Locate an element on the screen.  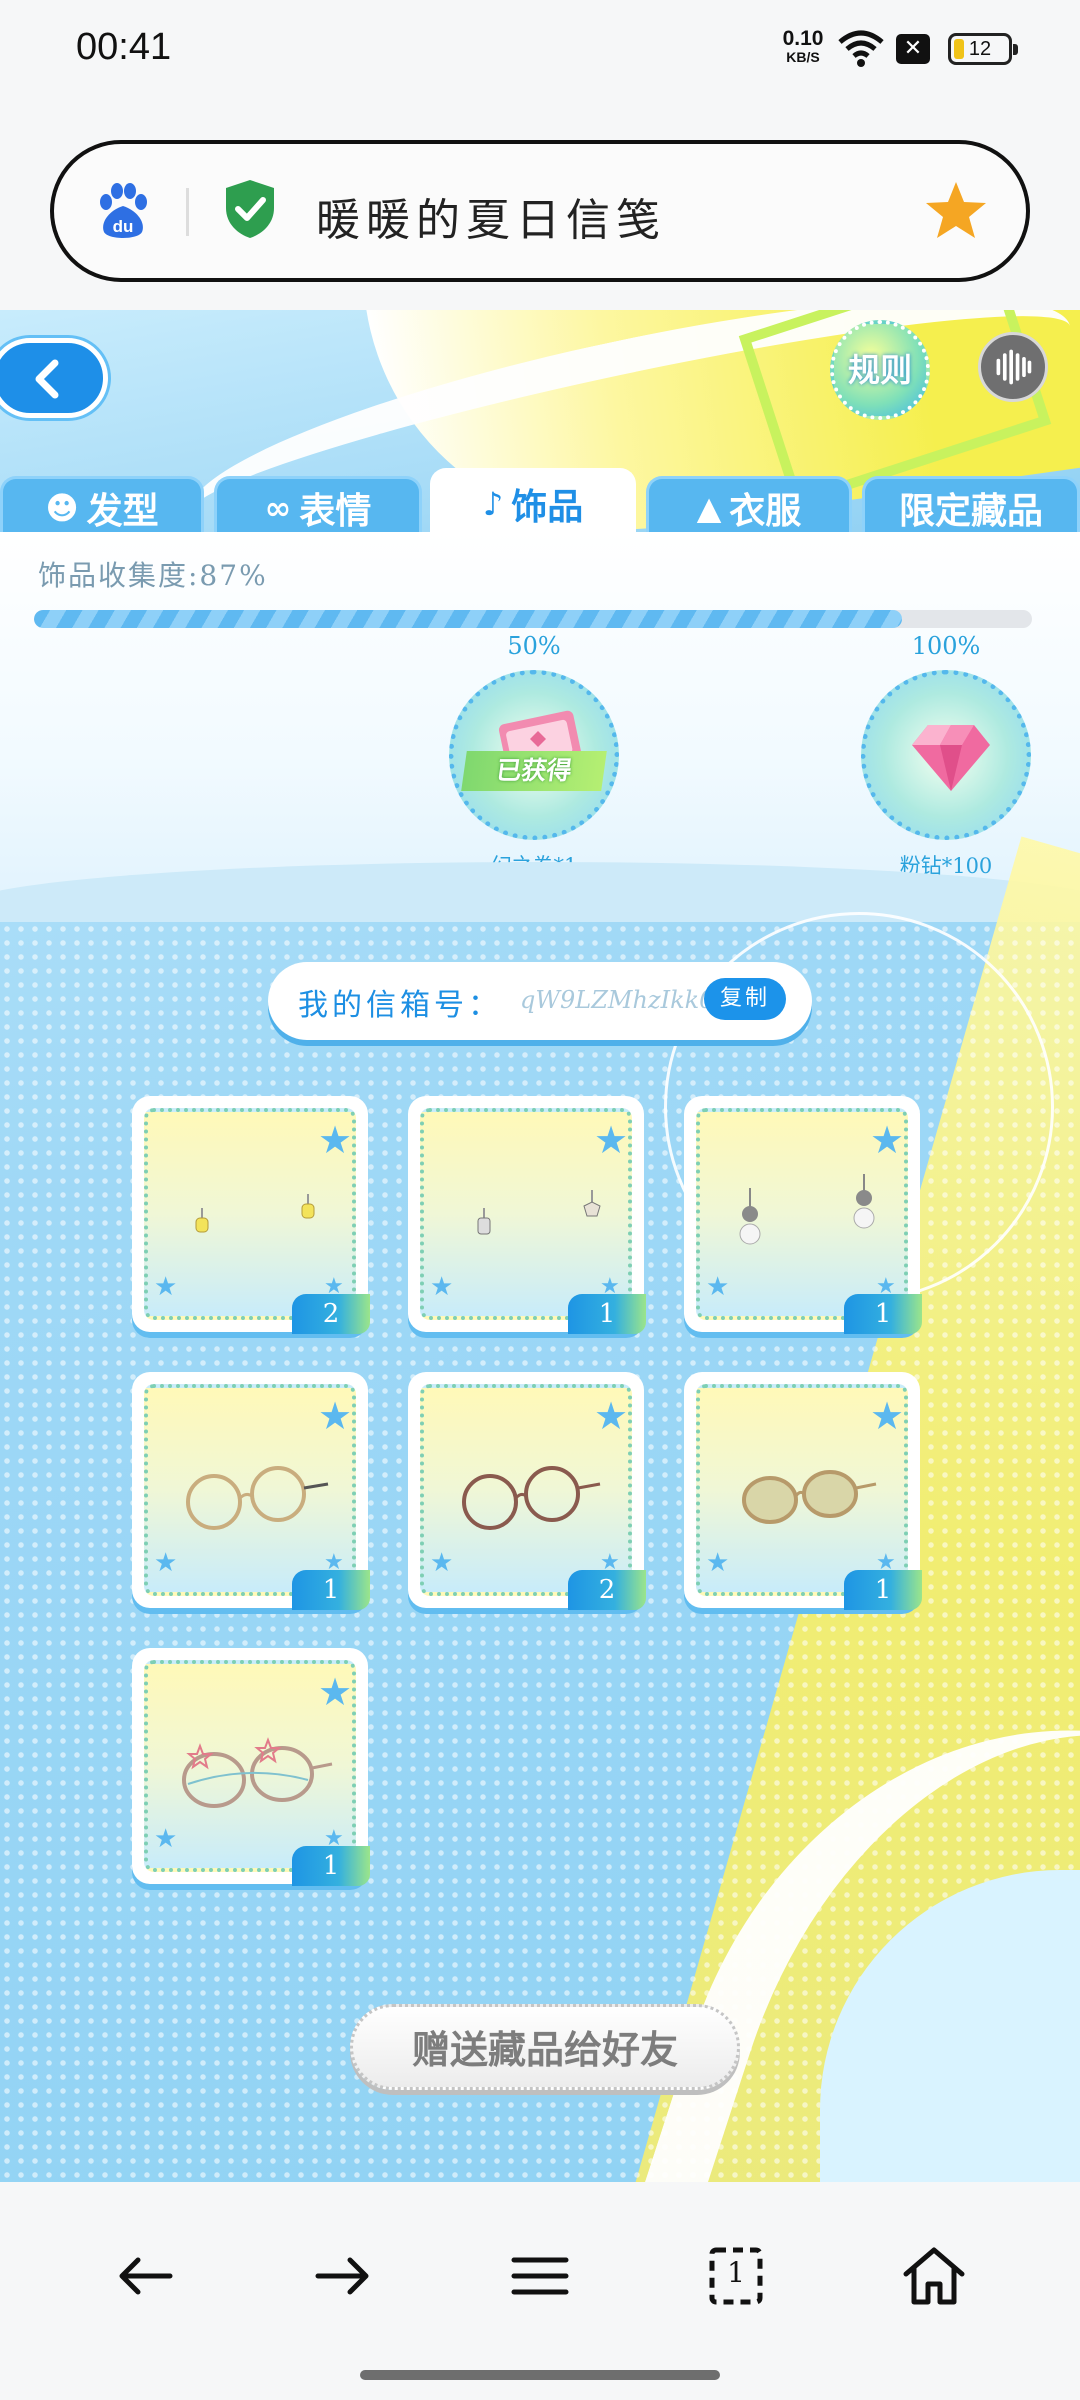
tabs-icon: 1 is located at coordinates (736, 2276).